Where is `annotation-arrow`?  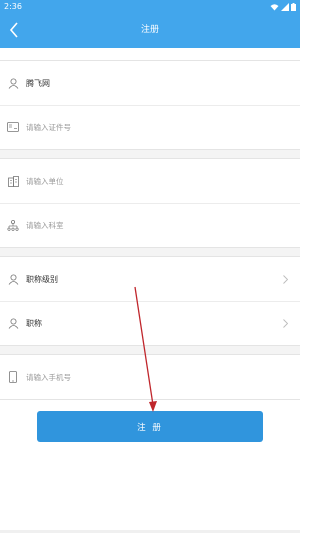 annotation-arrow is located at coordinates (145, 349).